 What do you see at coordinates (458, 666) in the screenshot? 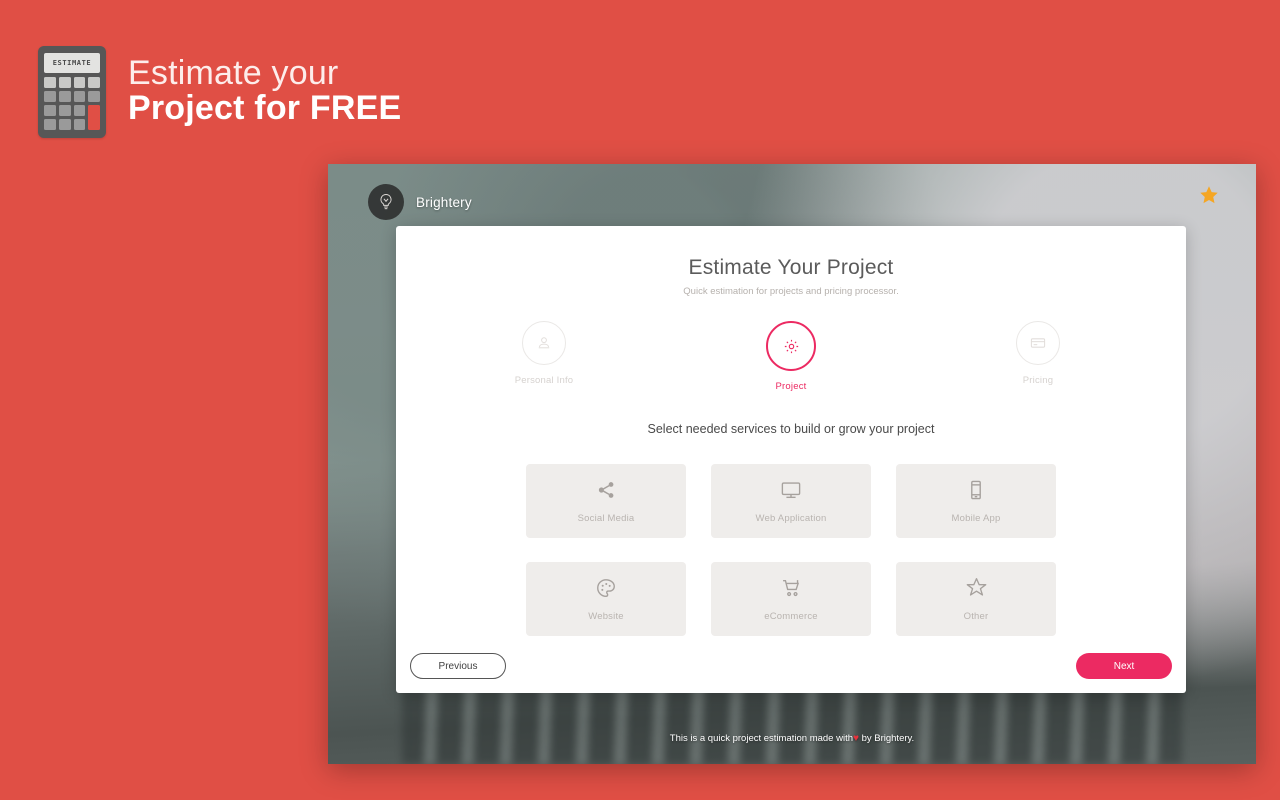
I see `previous-button: Previous` at bounding box center [458, 666].